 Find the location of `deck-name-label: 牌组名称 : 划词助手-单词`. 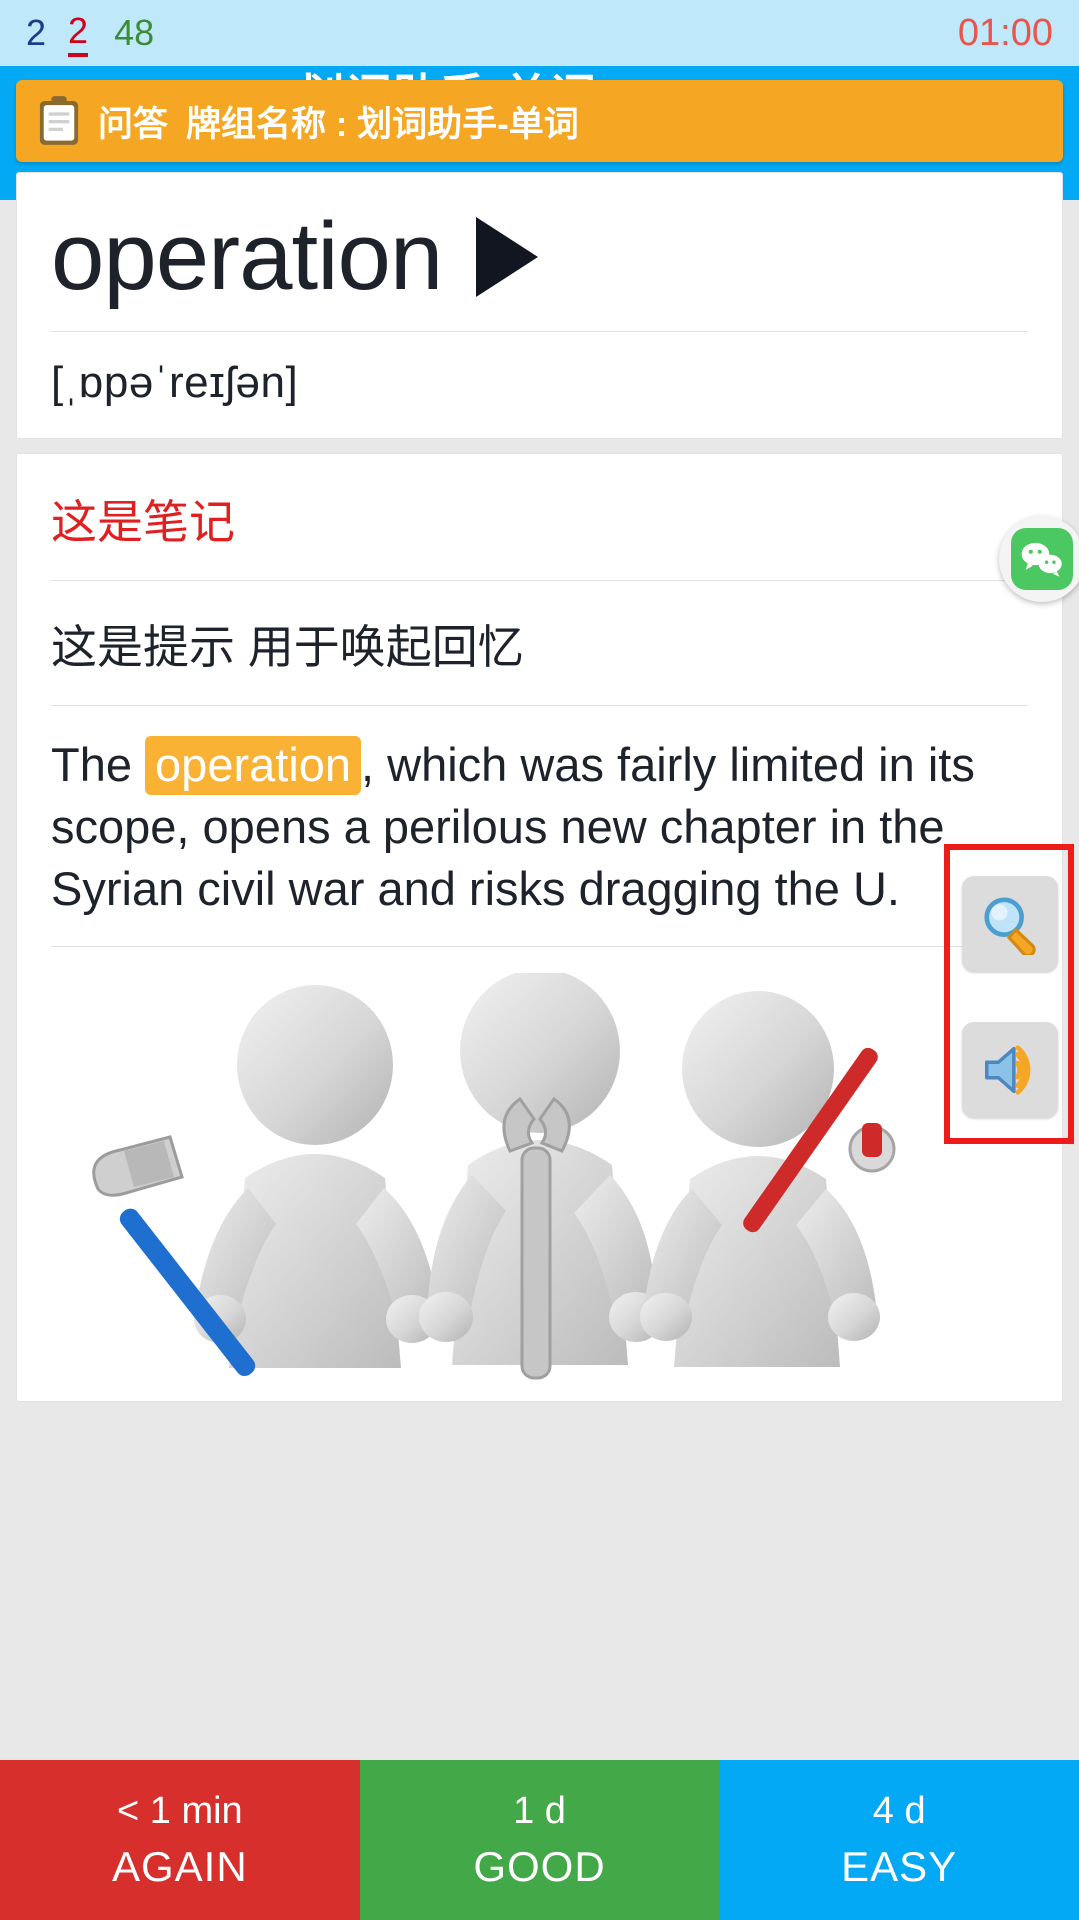

deck-name-label: 牌组名称 : 划词助手-单词 is located at coordinates (382, 121).